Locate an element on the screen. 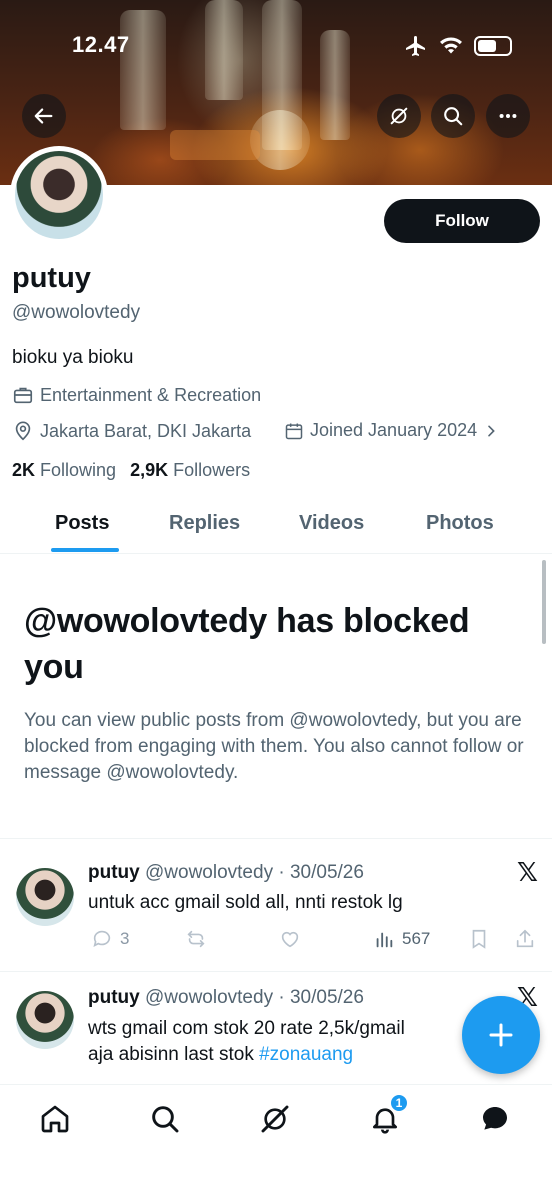 Image resolution: width=552 pixels, height=1200 pixels. profile-location: Jakarta Barat, DKI Jakarta is located at coordinates (131, 431).